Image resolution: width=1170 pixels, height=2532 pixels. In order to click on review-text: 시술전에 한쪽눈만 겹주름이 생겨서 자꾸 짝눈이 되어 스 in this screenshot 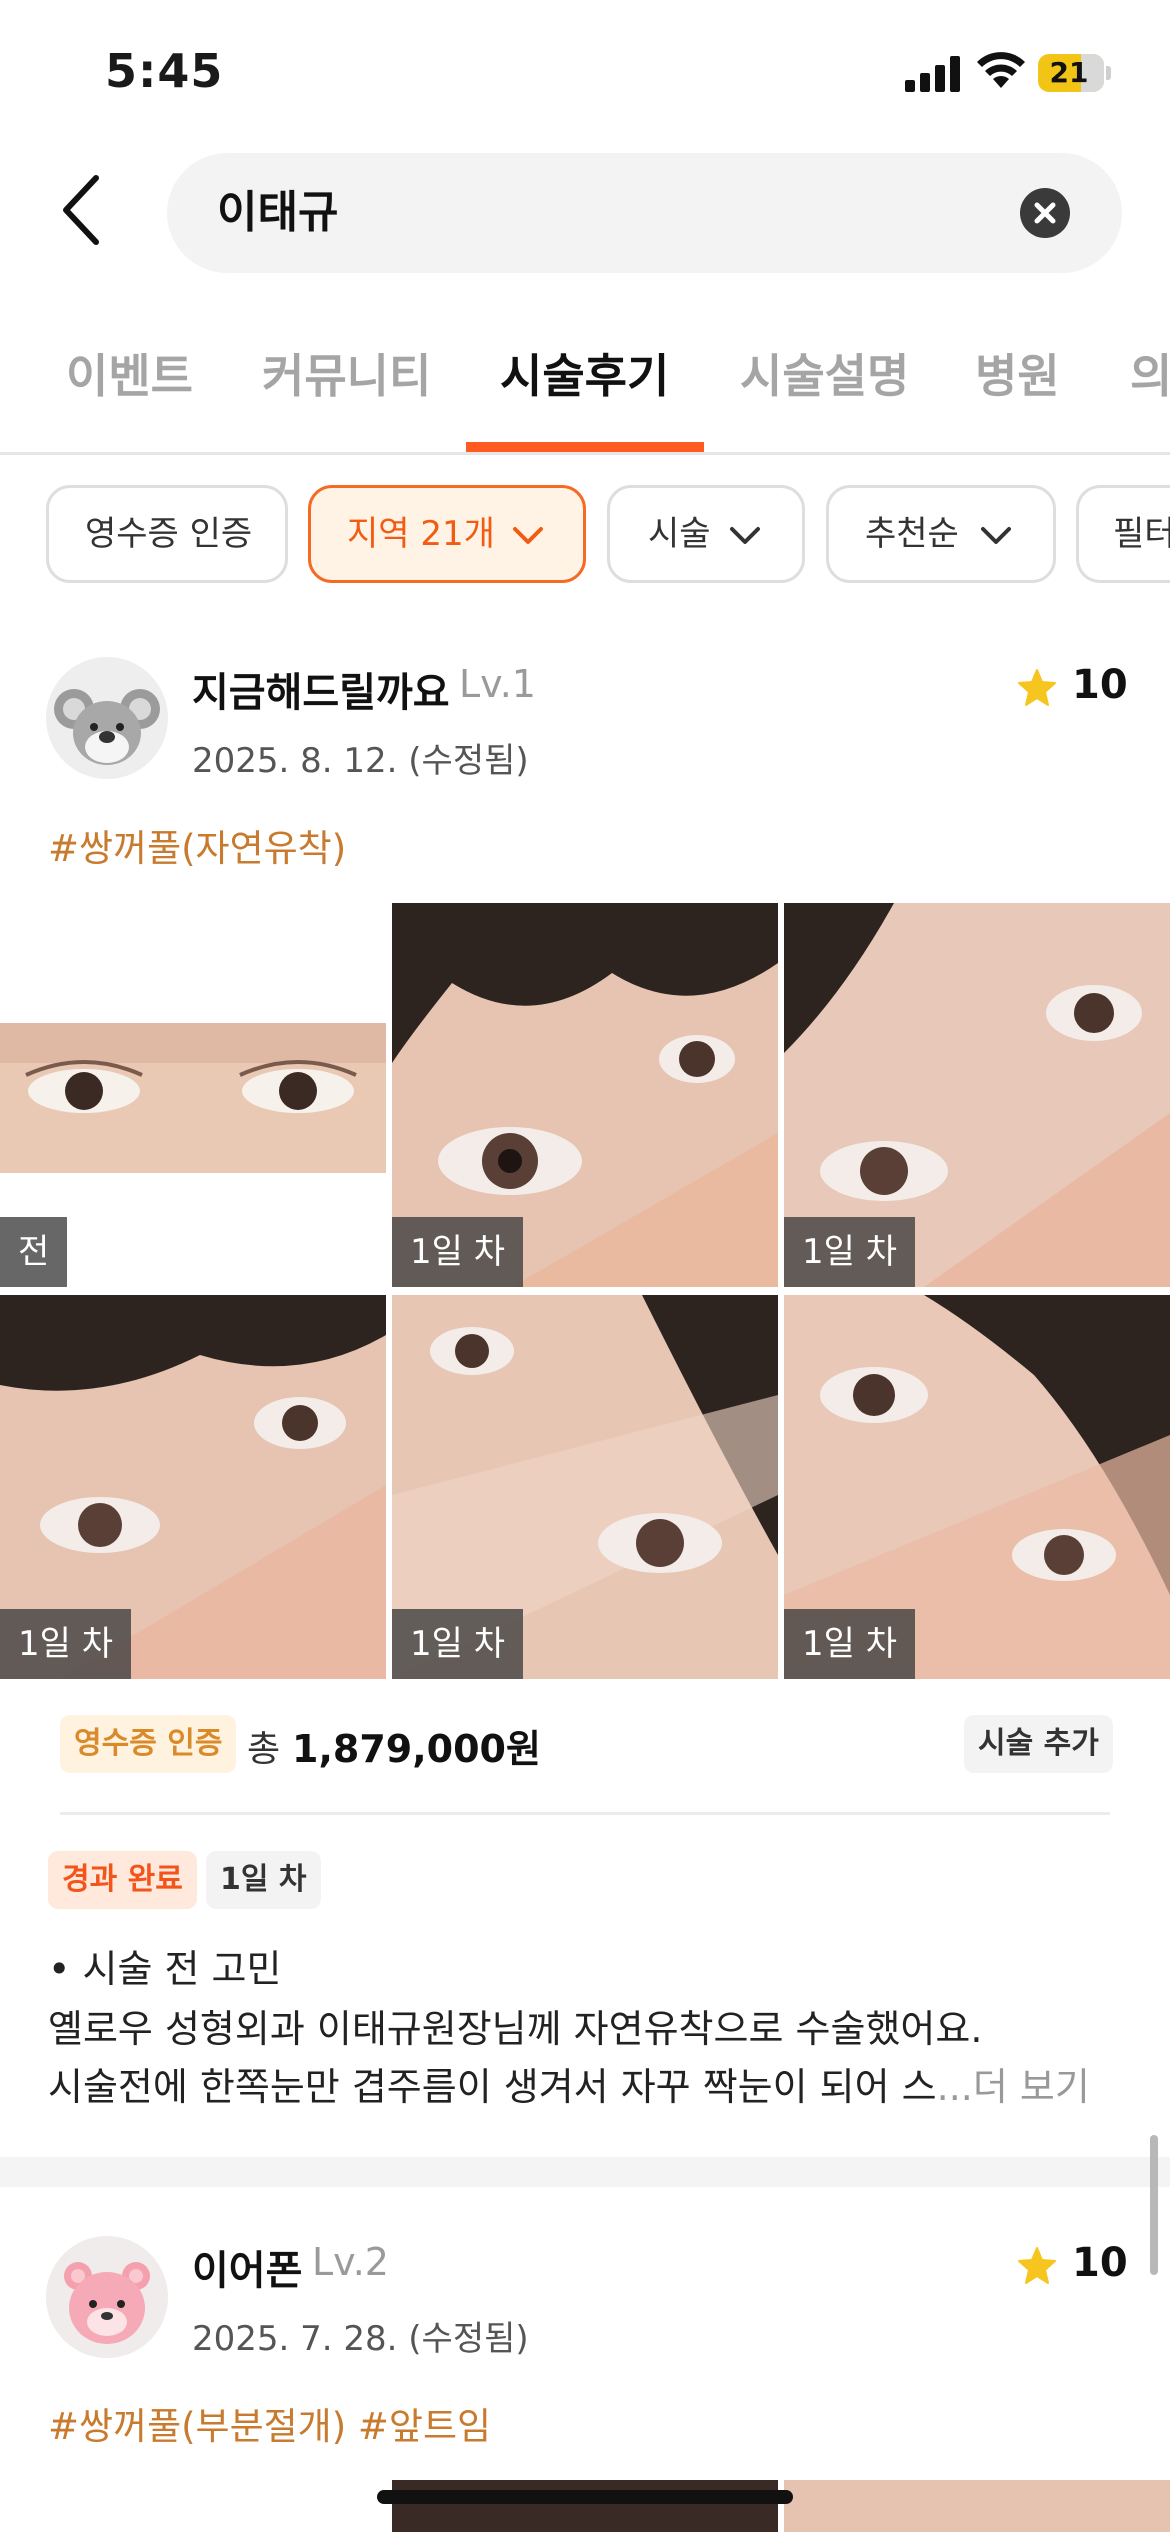, I will do `click(492, 2087)`.